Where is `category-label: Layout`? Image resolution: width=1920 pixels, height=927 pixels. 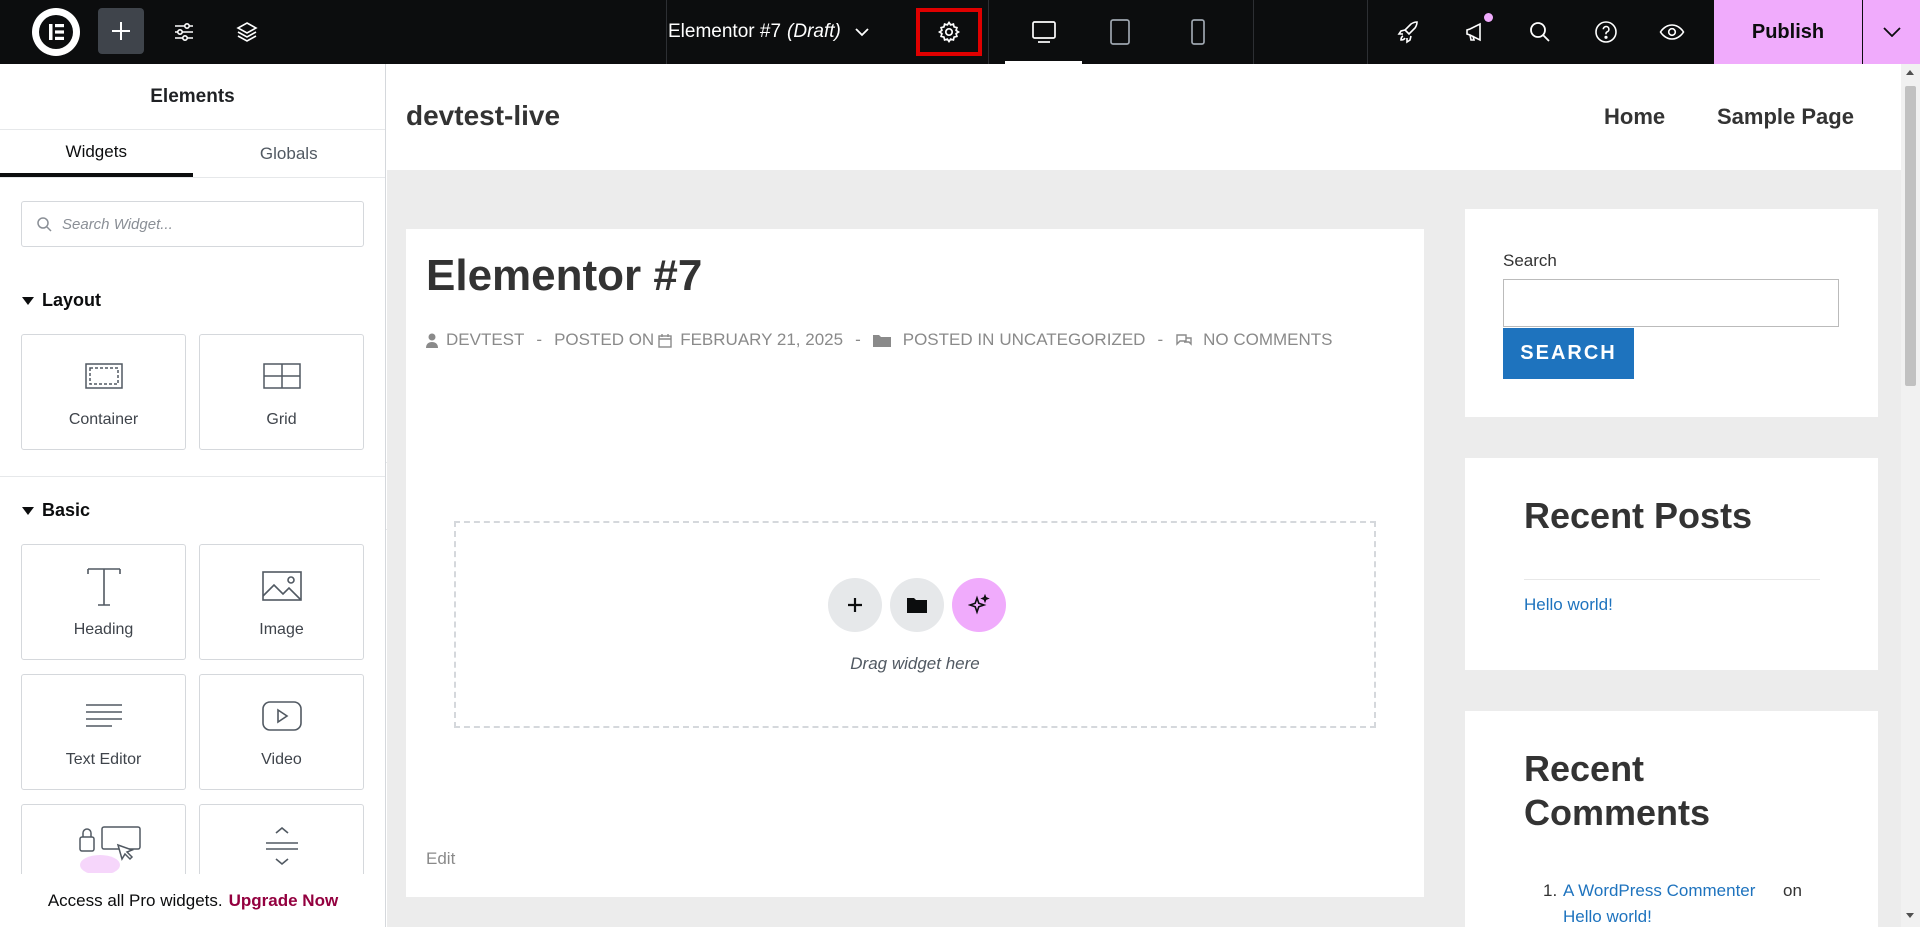 category-label: Layout is located at coordinates (72, 300).